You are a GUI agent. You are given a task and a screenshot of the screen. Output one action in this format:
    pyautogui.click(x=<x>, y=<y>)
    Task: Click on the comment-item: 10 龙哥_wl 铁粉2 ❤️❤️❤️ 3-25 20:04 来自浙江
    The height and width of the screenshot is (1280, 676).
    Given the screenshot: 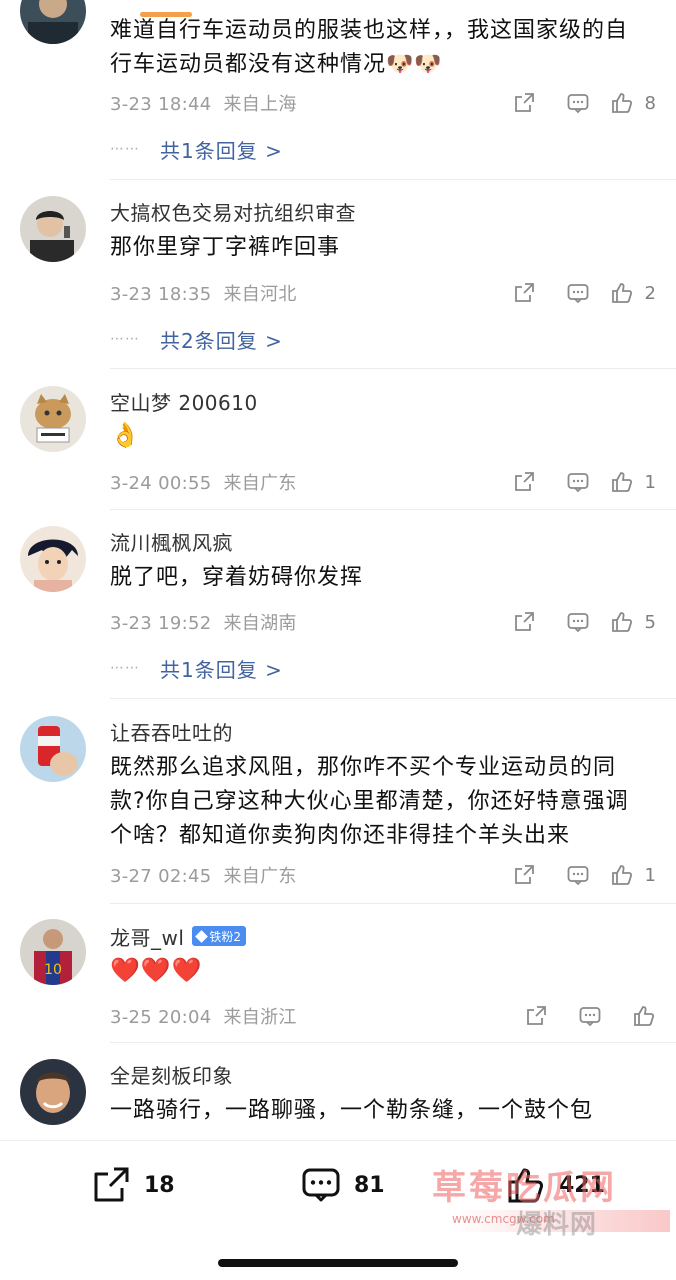 What is the action you would take?
    pyautogui.click(x=338, y=974)
    